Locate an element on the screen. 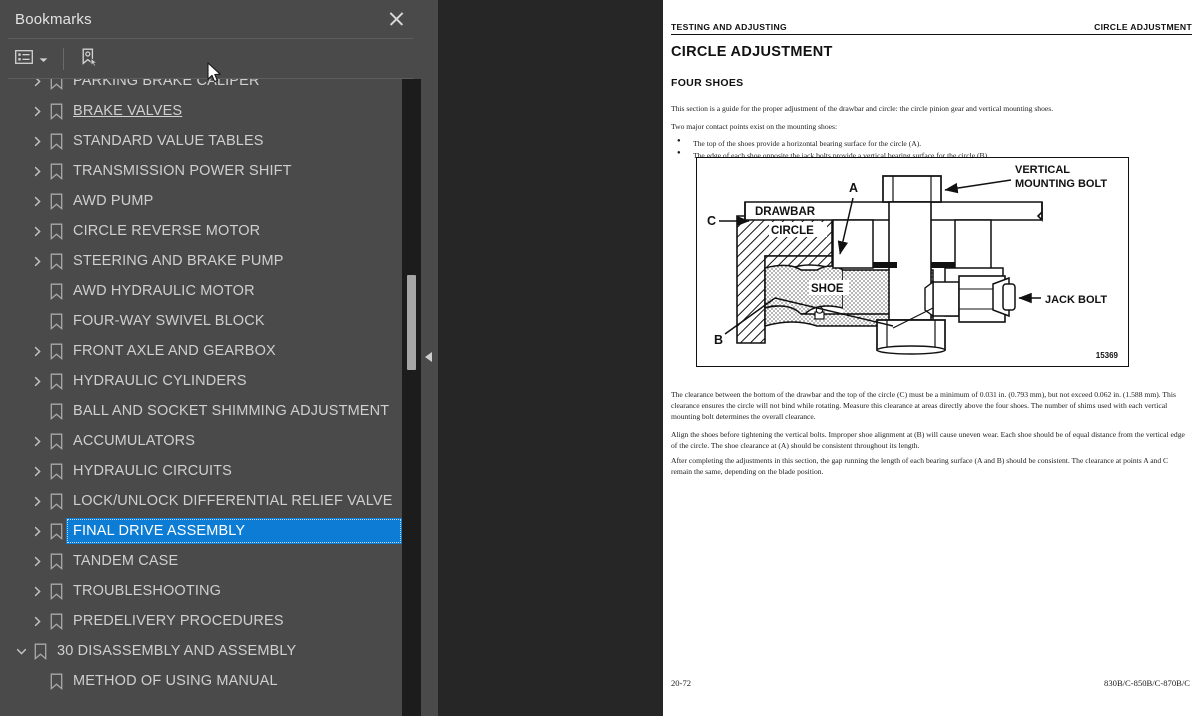  bookmark-item: ACCUMULATORS is located at coordinates (210, 441).